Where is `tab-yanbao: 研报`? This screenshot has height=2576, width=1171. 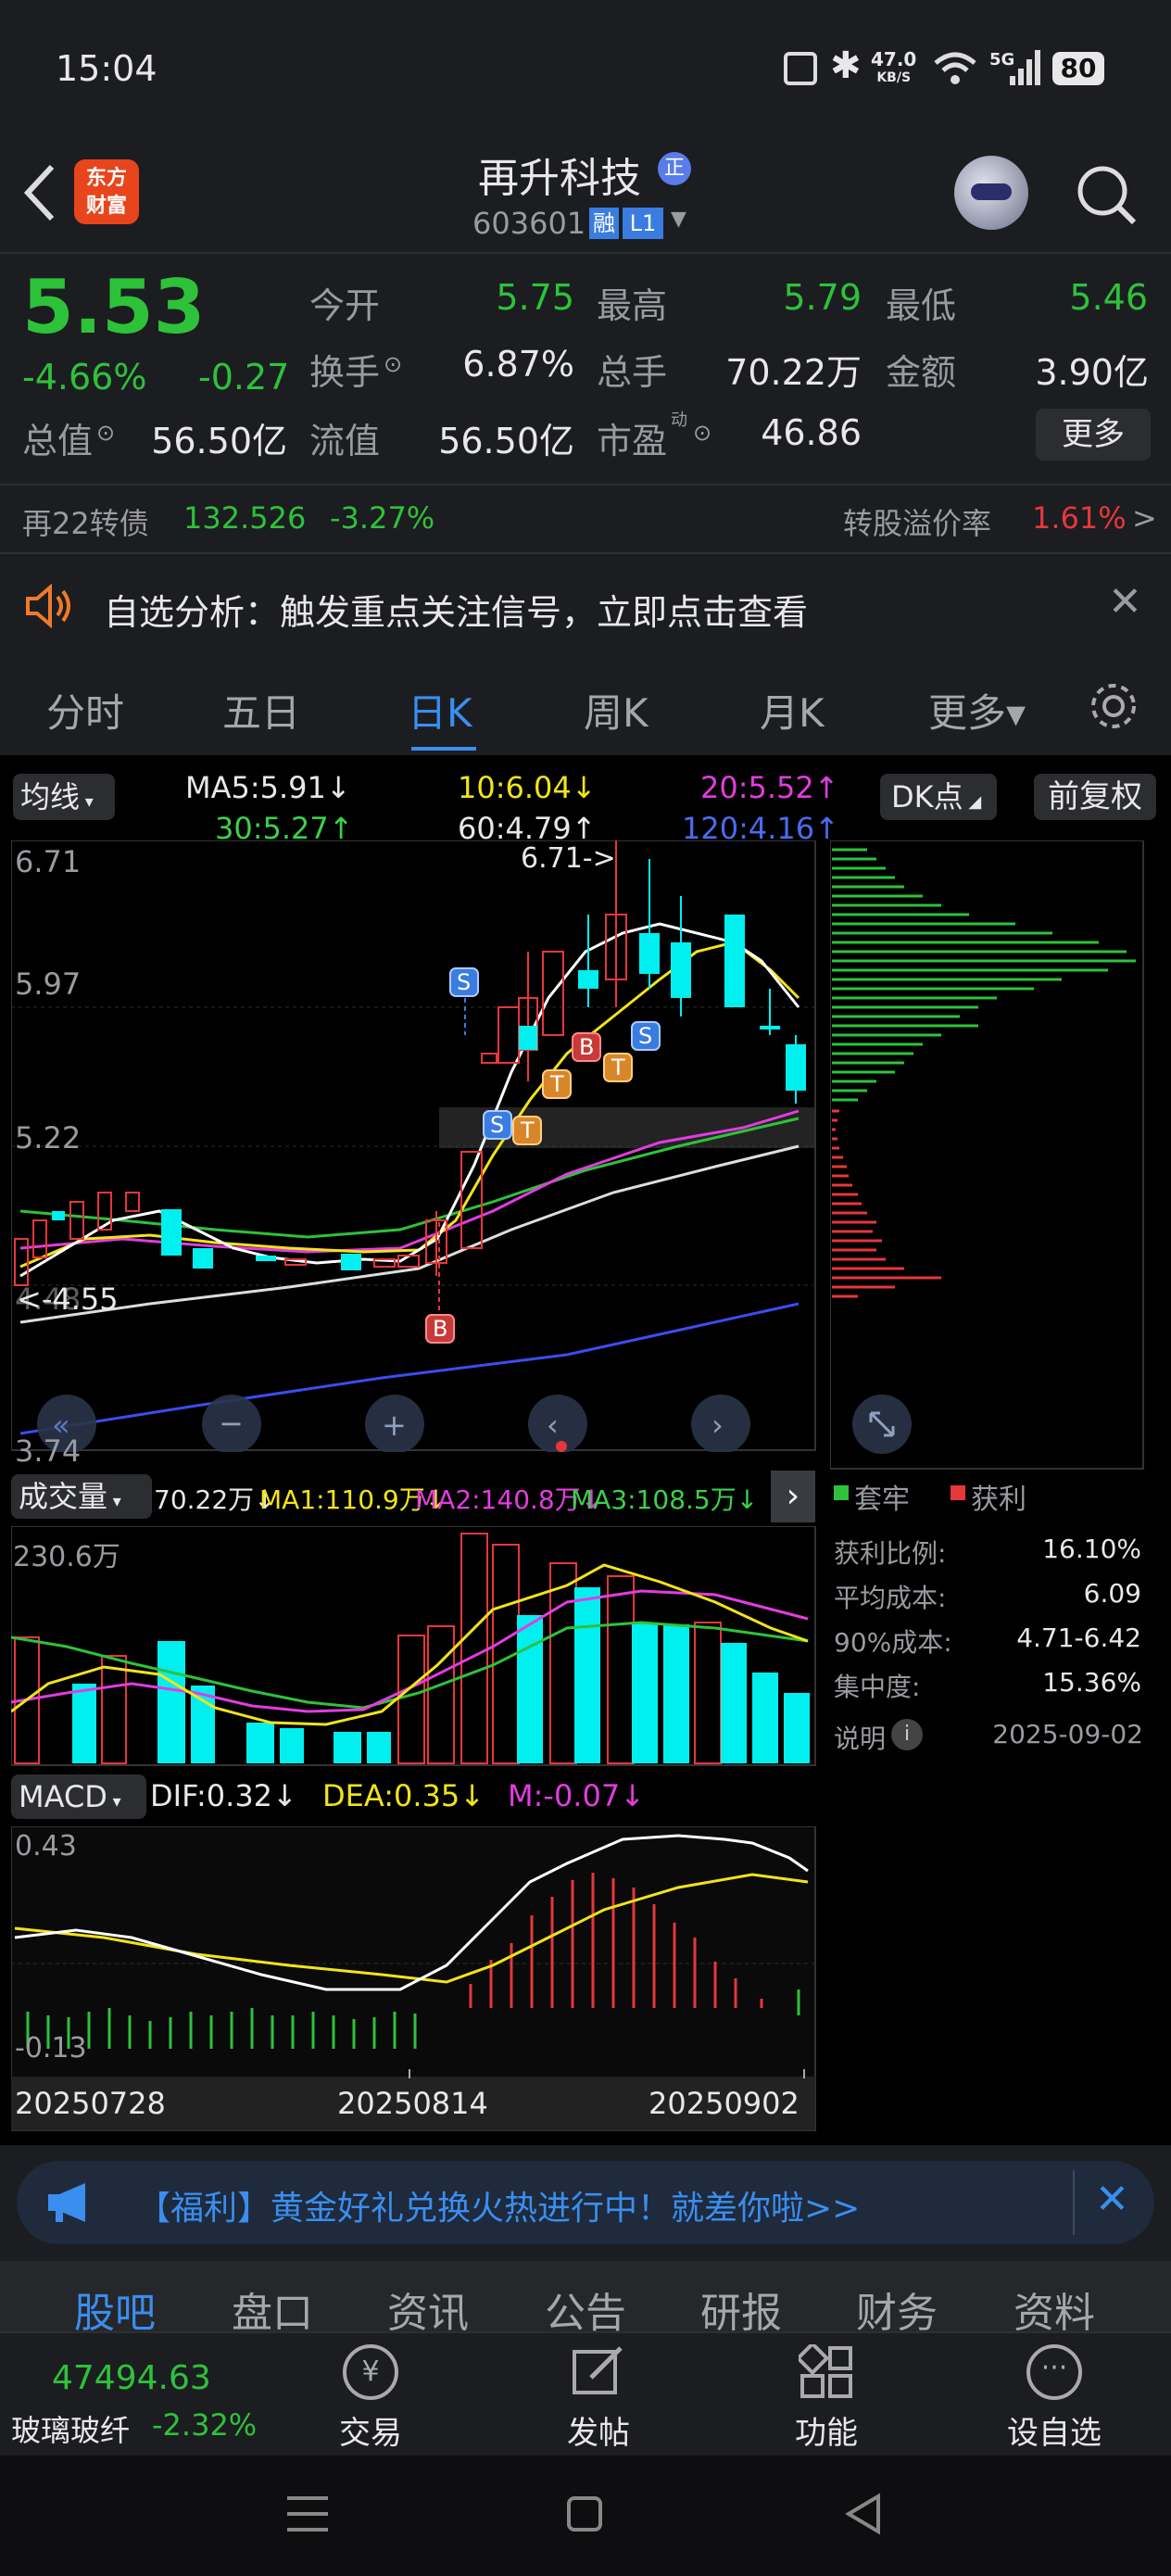 tab-yanbao: 研报 is located at coordinates (741, 2309).